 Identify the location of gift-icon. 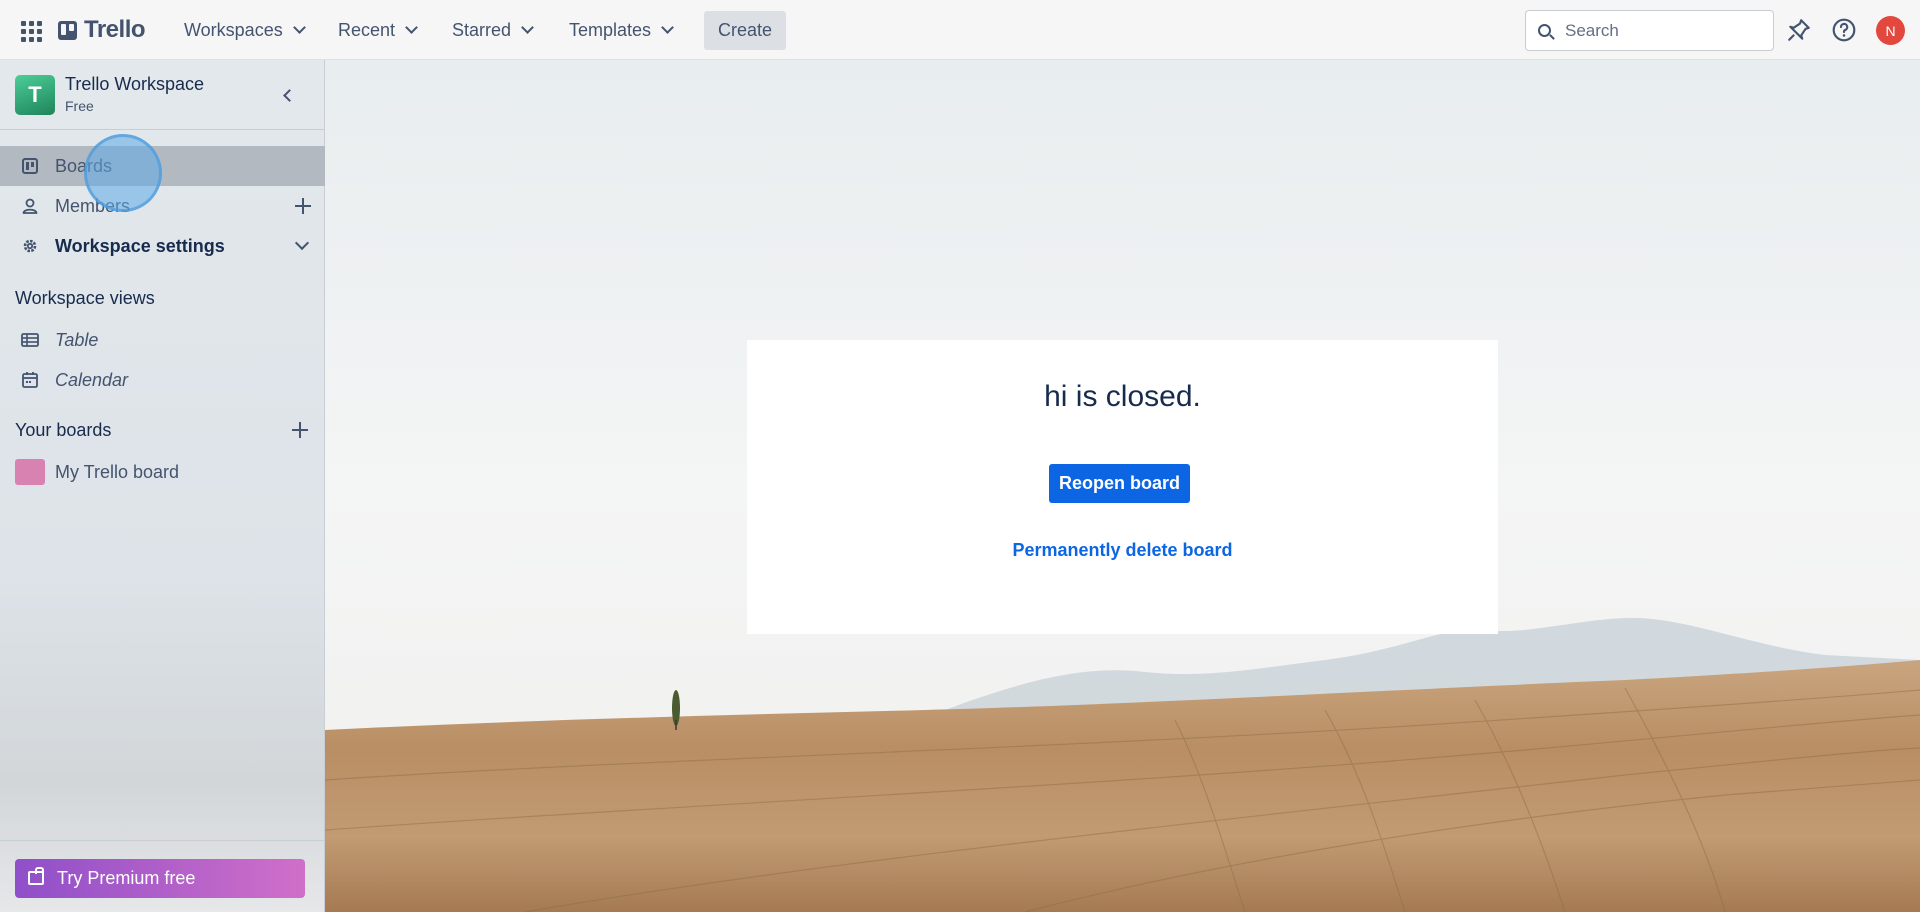
(36, 876).